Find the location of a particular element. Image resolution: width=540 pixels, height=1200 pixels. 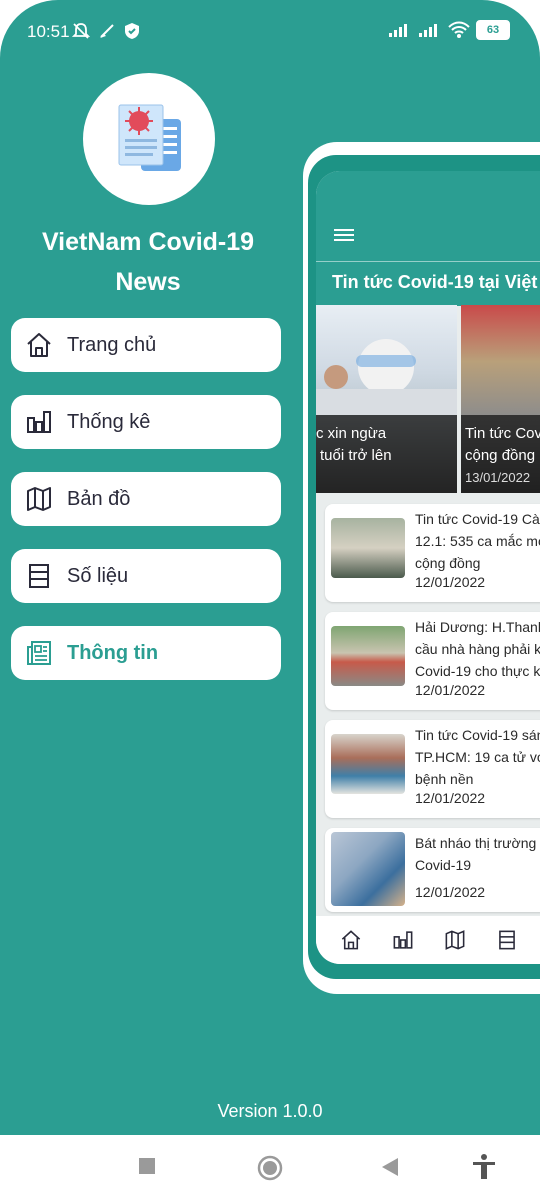

signal-icon is located at coordinates (398, 30).